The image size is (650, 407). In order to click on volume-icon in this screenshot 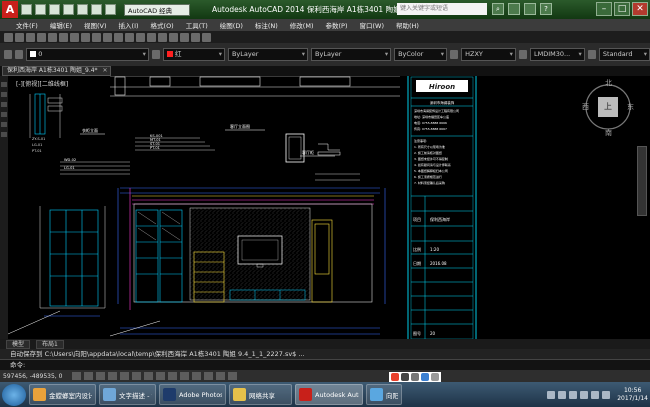, I will do `click(562, 394)`.